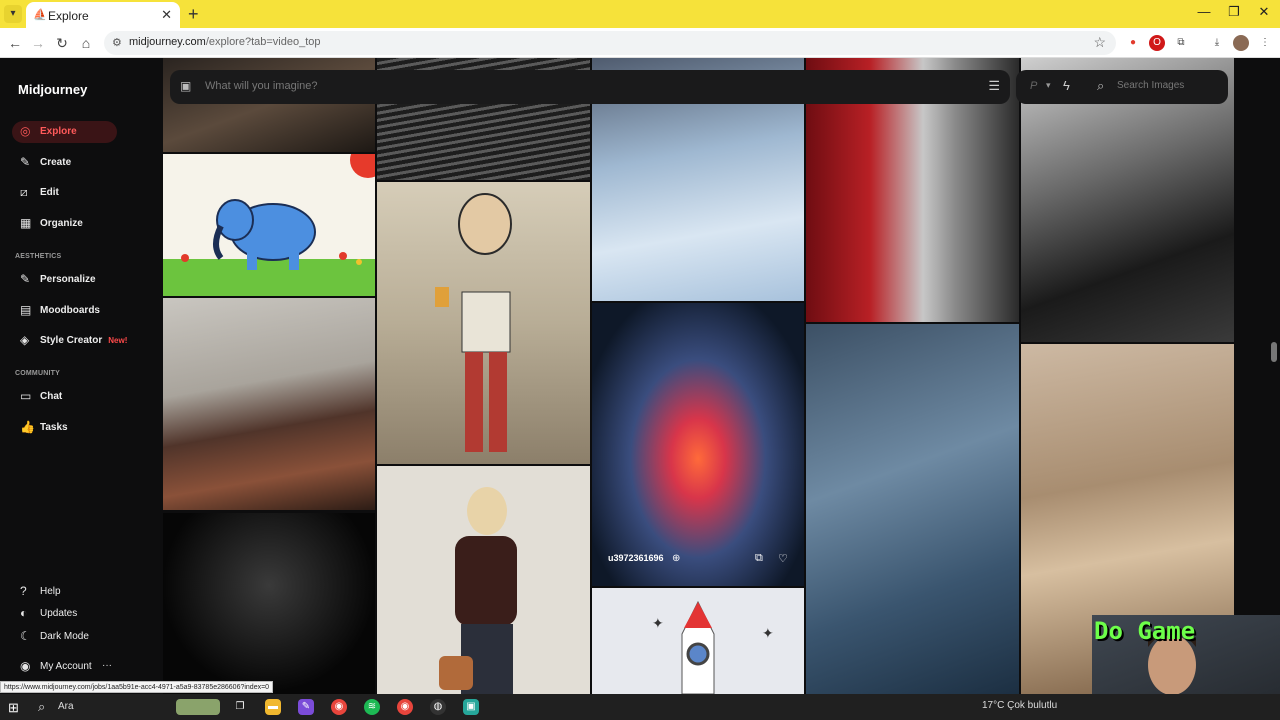 Image resolution: width=1280 pixels, height=720 pixels. I want to click on rocket-illustration: ✦ ✦, so click(713, 647).